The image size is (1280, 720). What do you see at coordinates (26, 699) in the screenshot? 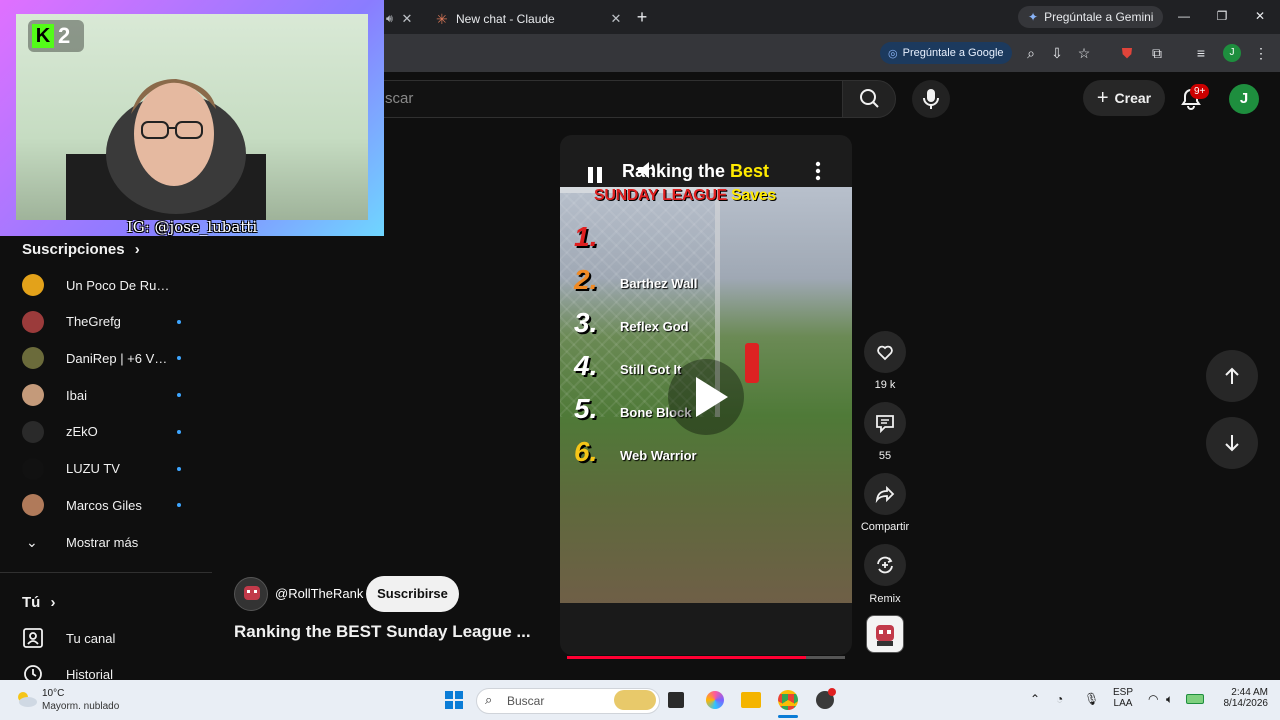
I see `weather-cloud-icon` at bounding box center [26, 699].